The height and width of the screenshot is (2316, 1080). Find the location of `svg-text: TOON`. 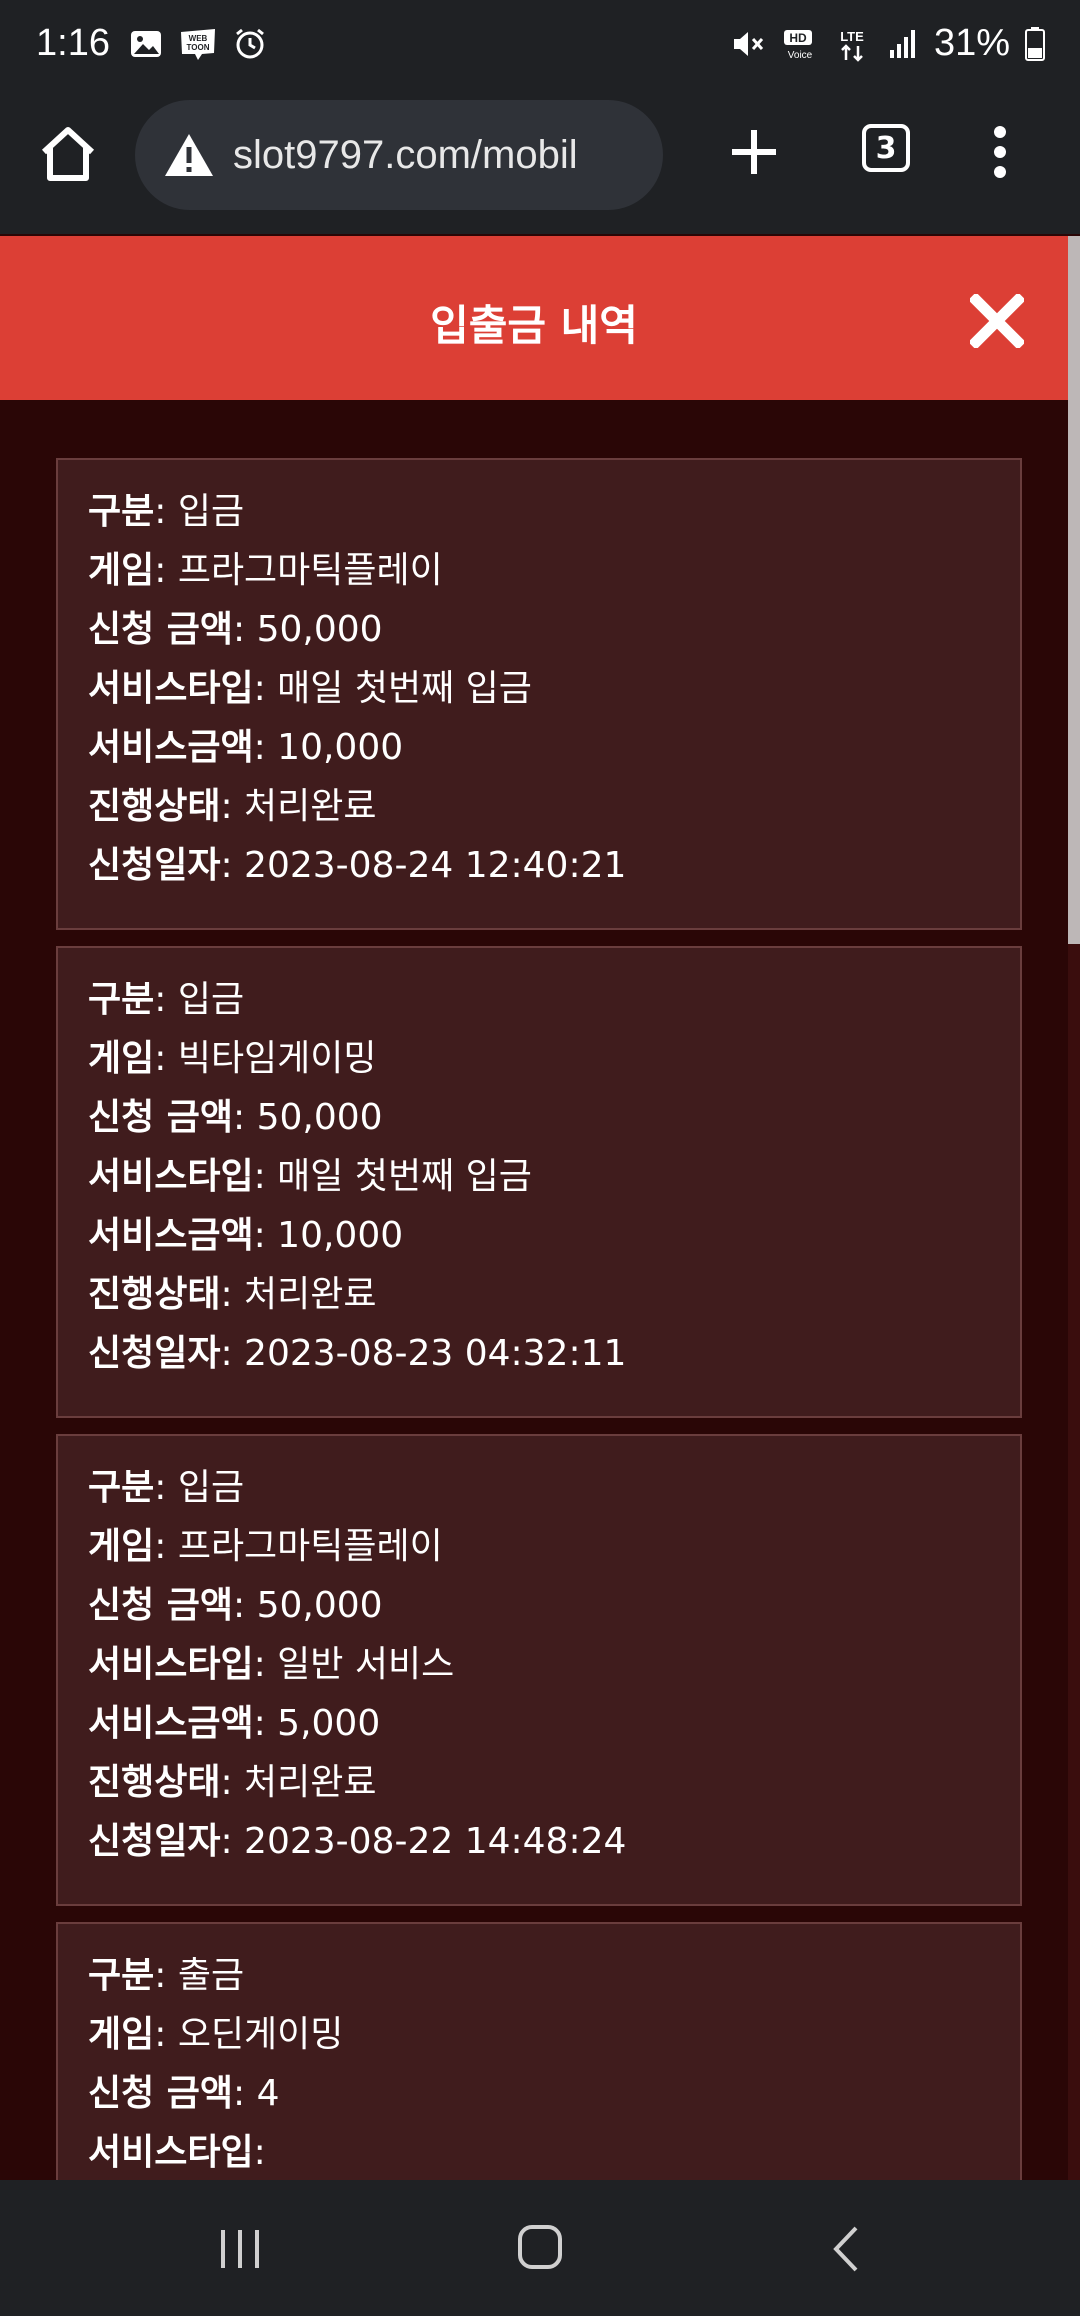

svg-text: TOON is located at coordinates (198, 47).